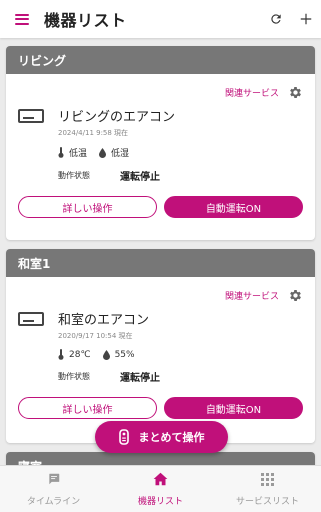 The width and height of the screenshot is (321, 512). Describe the element at coordinates (123, 437) in the screenshot. I see `remote-icon` at that location.